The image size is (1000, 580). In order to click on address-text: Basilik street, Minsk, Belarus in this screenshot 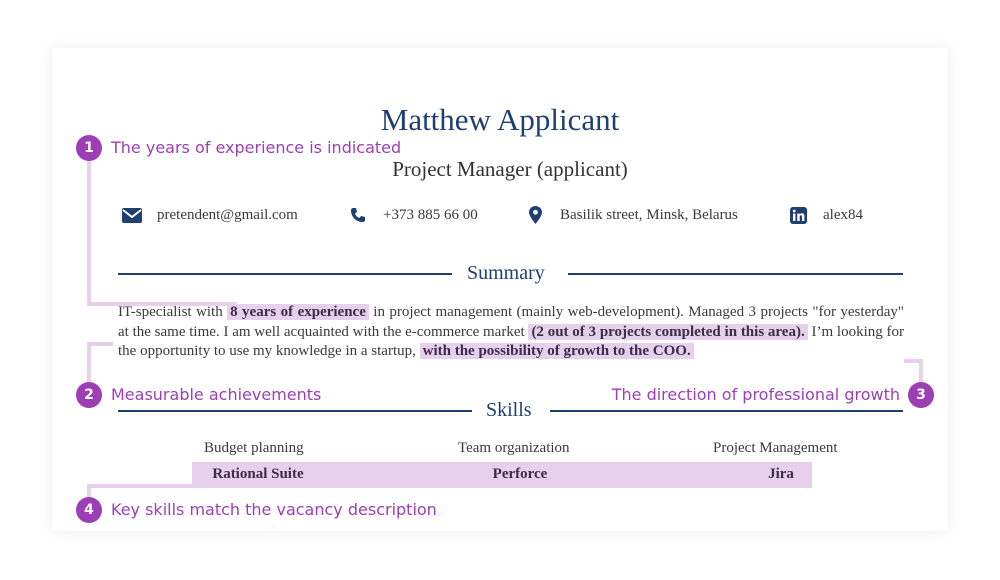, I will do `click(649, 214)`.